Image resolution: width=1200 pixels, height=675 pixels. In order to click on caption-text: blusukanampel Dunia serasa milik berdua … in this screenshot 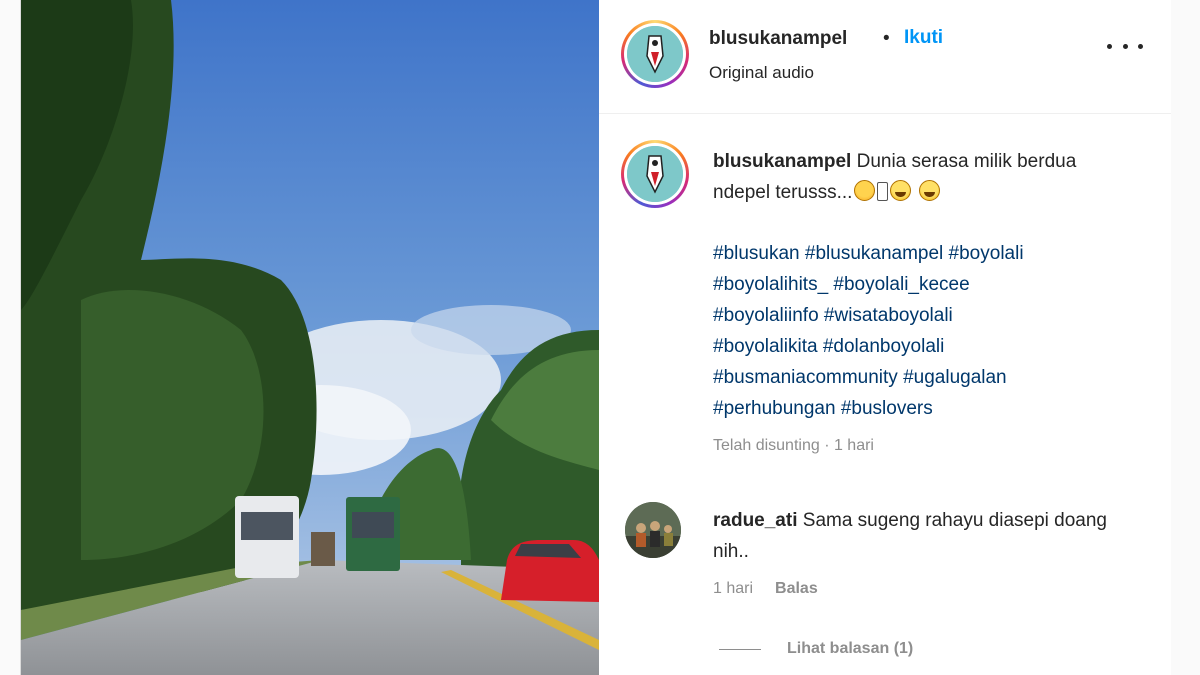, I will do `click(923, 177)`.